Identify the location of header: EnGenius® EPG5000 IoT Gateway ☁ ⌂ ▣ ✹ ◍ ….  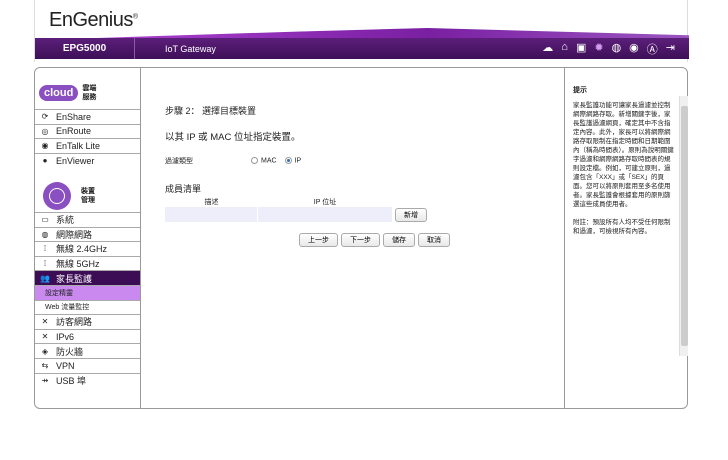
(361, 31).